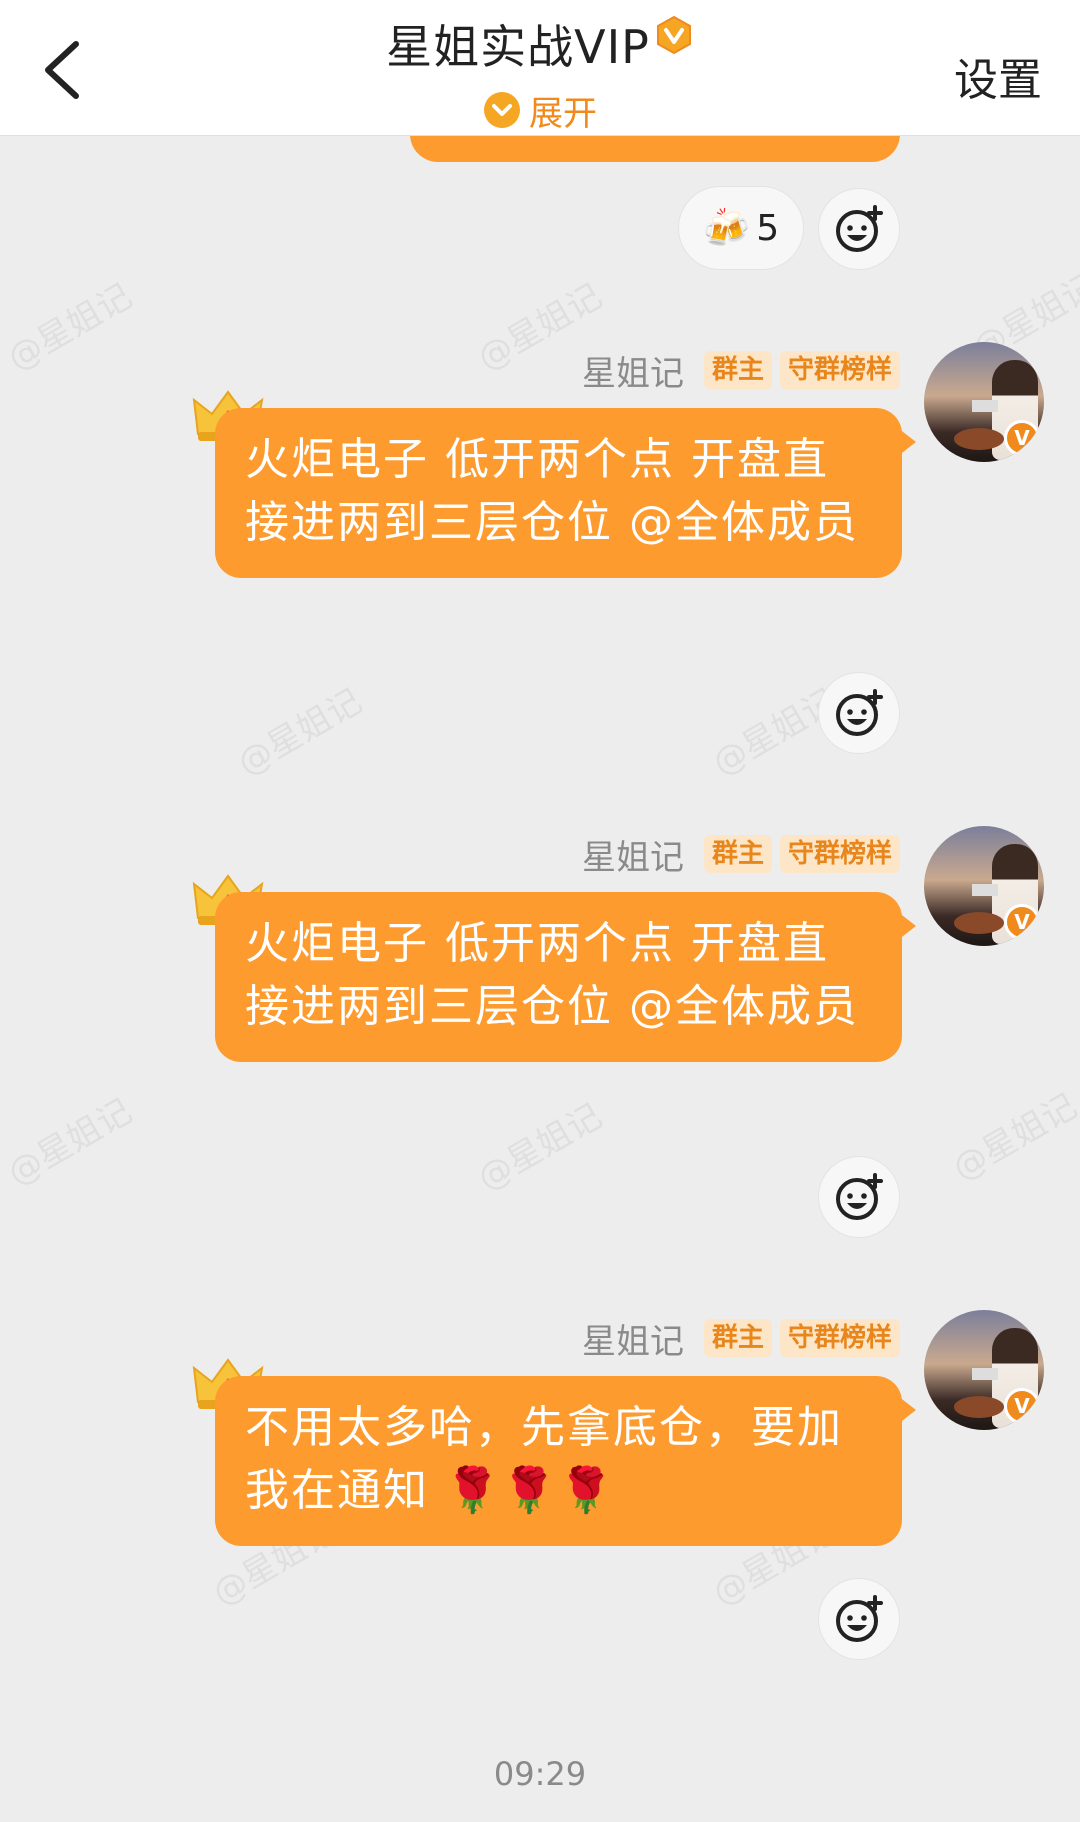 This screenshot has height=1822, width=1080. I want to click on expand-button: 展开, so click(540, 110).